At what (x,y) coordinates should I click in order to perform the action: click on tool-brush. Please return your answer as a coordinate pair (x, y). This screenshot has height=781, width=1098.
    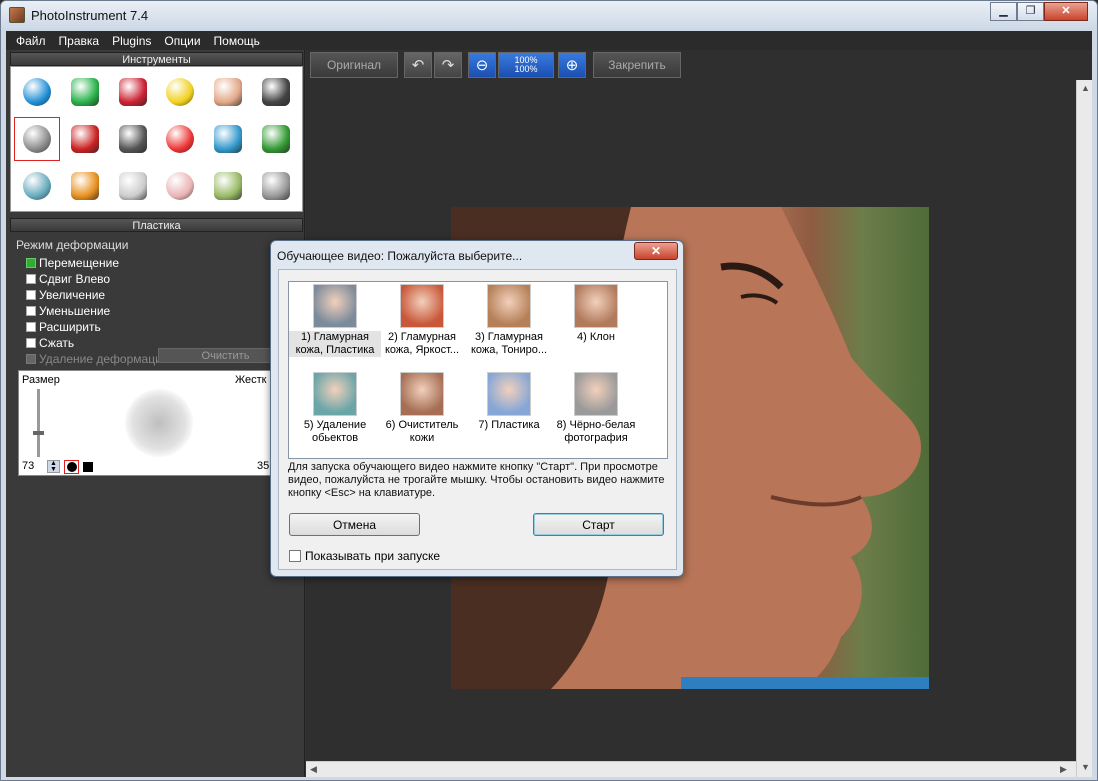
    Looking at the image, I should click on (37, 185).